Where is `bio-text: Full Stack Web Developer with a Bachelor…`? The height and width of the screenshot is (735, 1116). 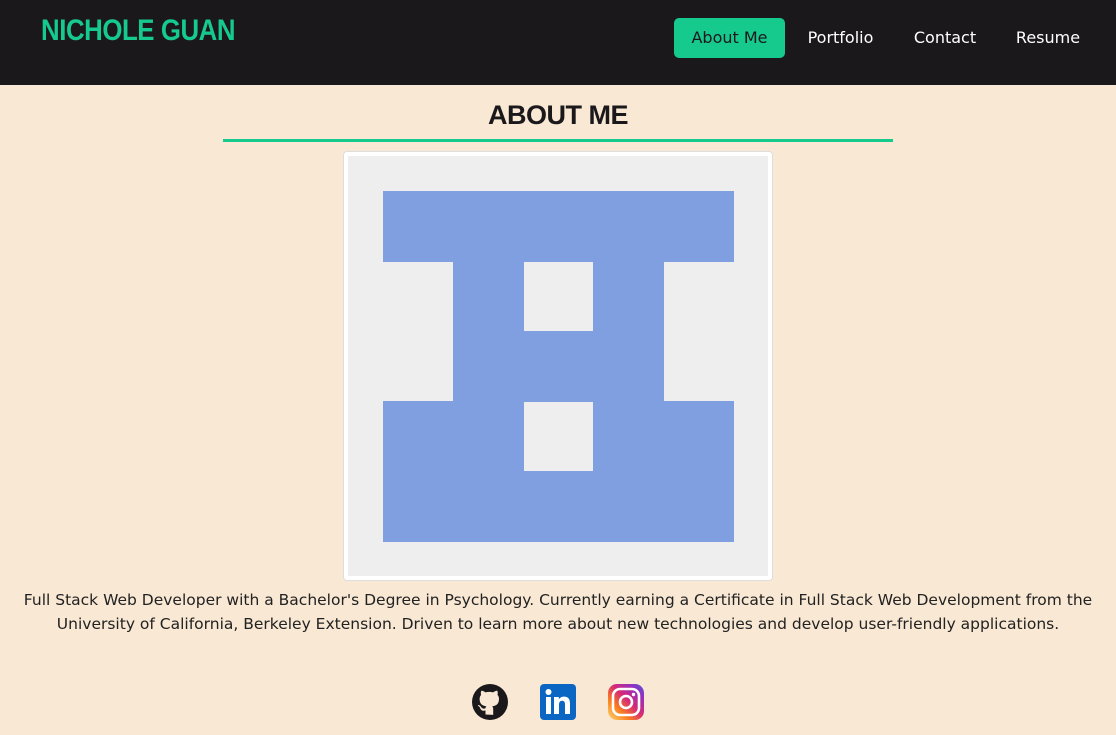
bio-text: Full Stack Web Developer with a Bachelor… is located at coordinates (558, 612).